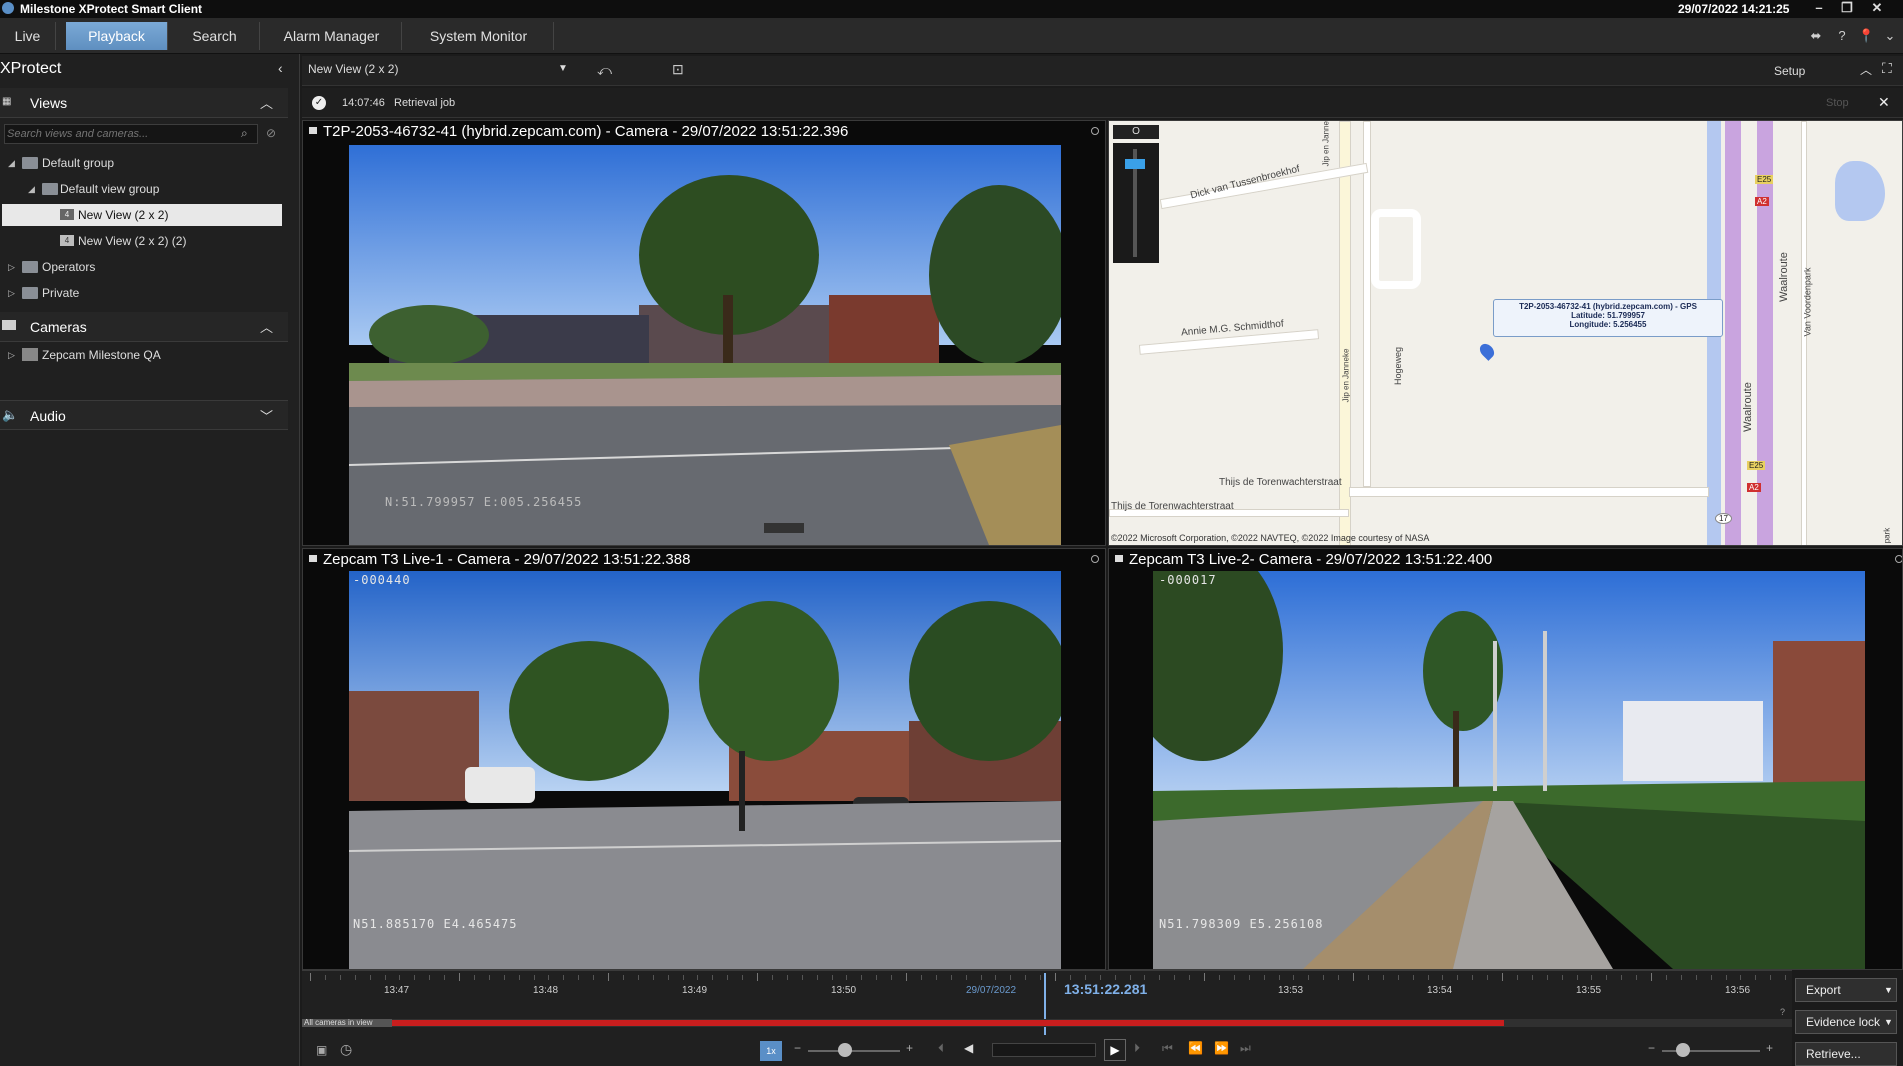 The height and width of the screenshot is (1066, 1903). What do you see at coordinates (1115, 1050) in the screenshot?
I see `play-forward-icon: ▶` at bounding box center [1115, 1050].